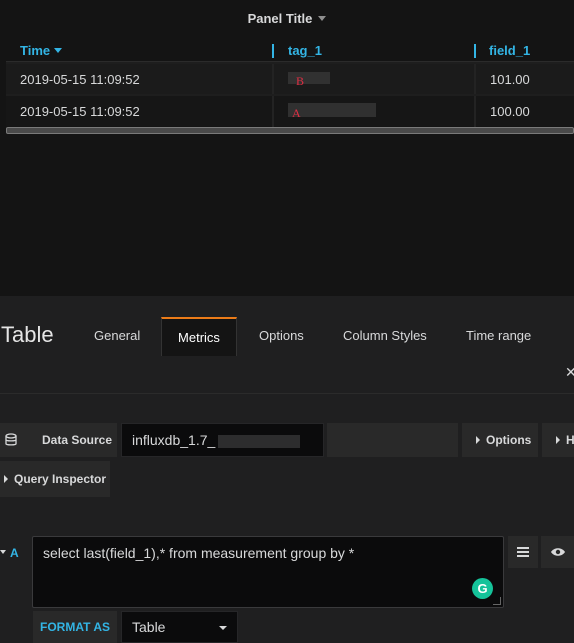 The image size is (574, 643). Describe the element at coordinates (117, 335) in the screenshot. I see `tab-general: General` at that location.